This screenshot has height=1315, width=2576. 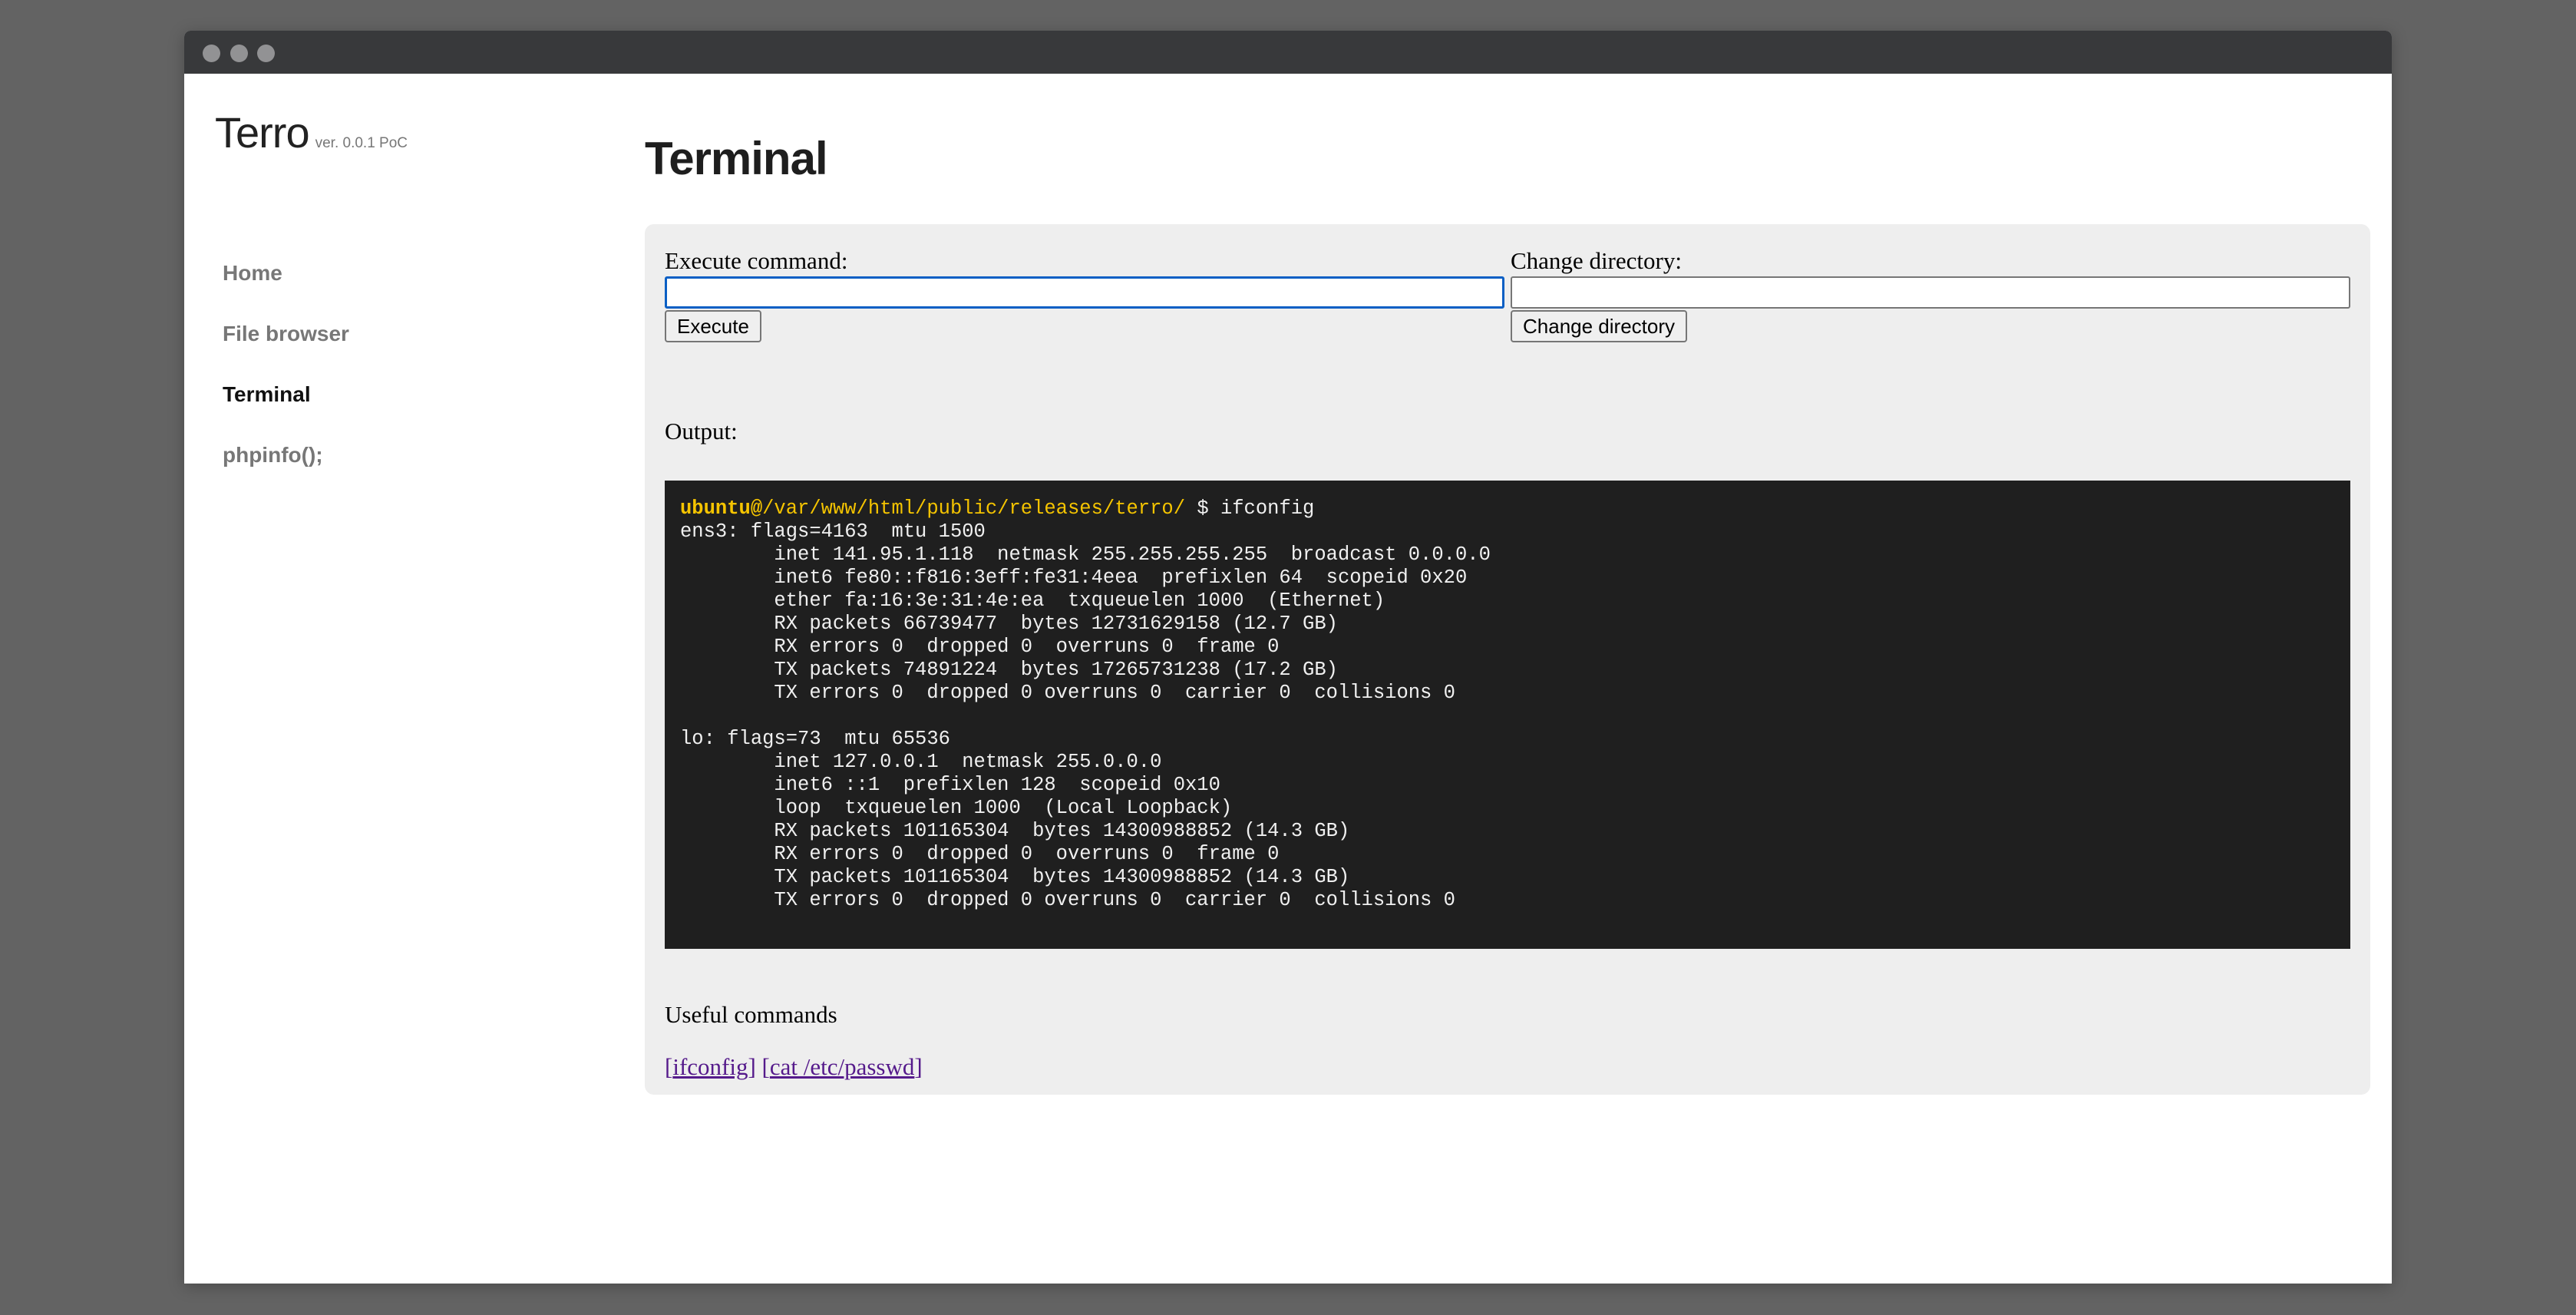 I want to click on window-close-icon, so click(x=211, y=53).